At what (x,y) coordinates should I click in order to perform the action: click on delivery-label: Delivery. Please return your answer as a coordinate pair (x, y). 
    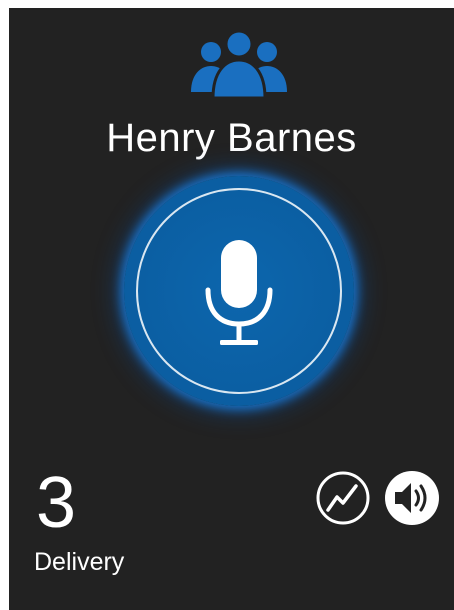
    Looking at the image, I should click on (79, 562).